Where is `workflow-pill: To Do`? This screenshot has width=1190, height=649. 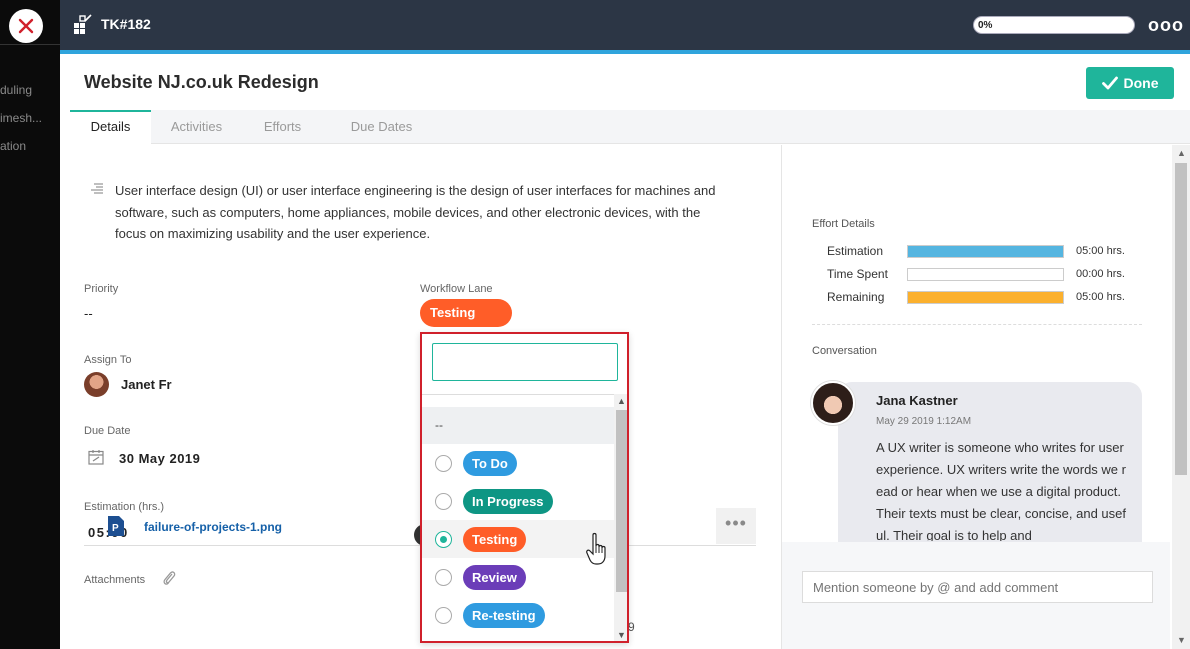 workflow-pill: To Do is located at coordinates (490, 463).